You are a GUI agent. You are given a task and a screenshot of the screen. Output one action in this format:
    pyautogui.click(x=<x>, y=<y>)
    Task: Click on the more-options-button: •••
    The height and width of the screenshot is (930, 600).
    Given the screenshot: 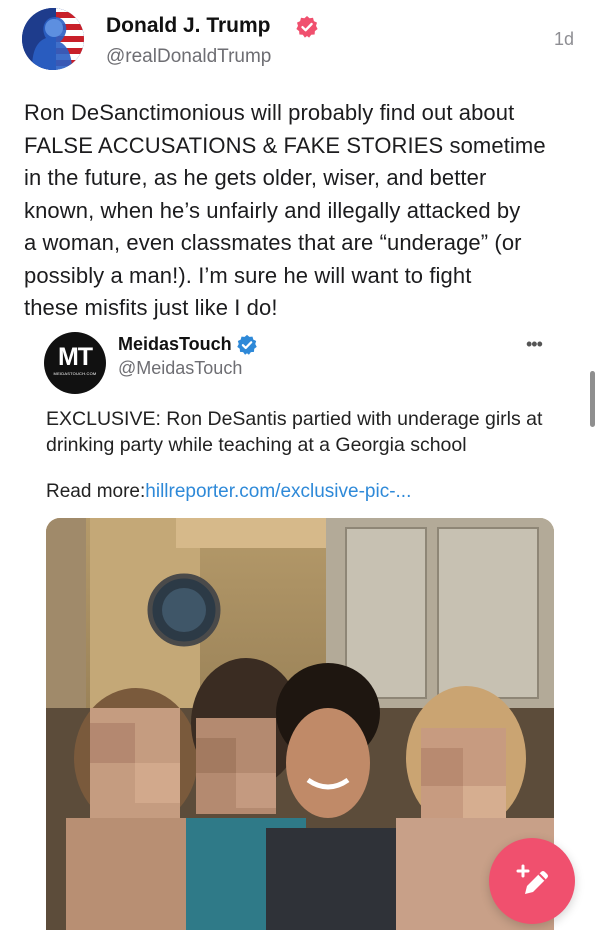 What is the action you would take?
    pyautogui.click(x=534, y=344)
    